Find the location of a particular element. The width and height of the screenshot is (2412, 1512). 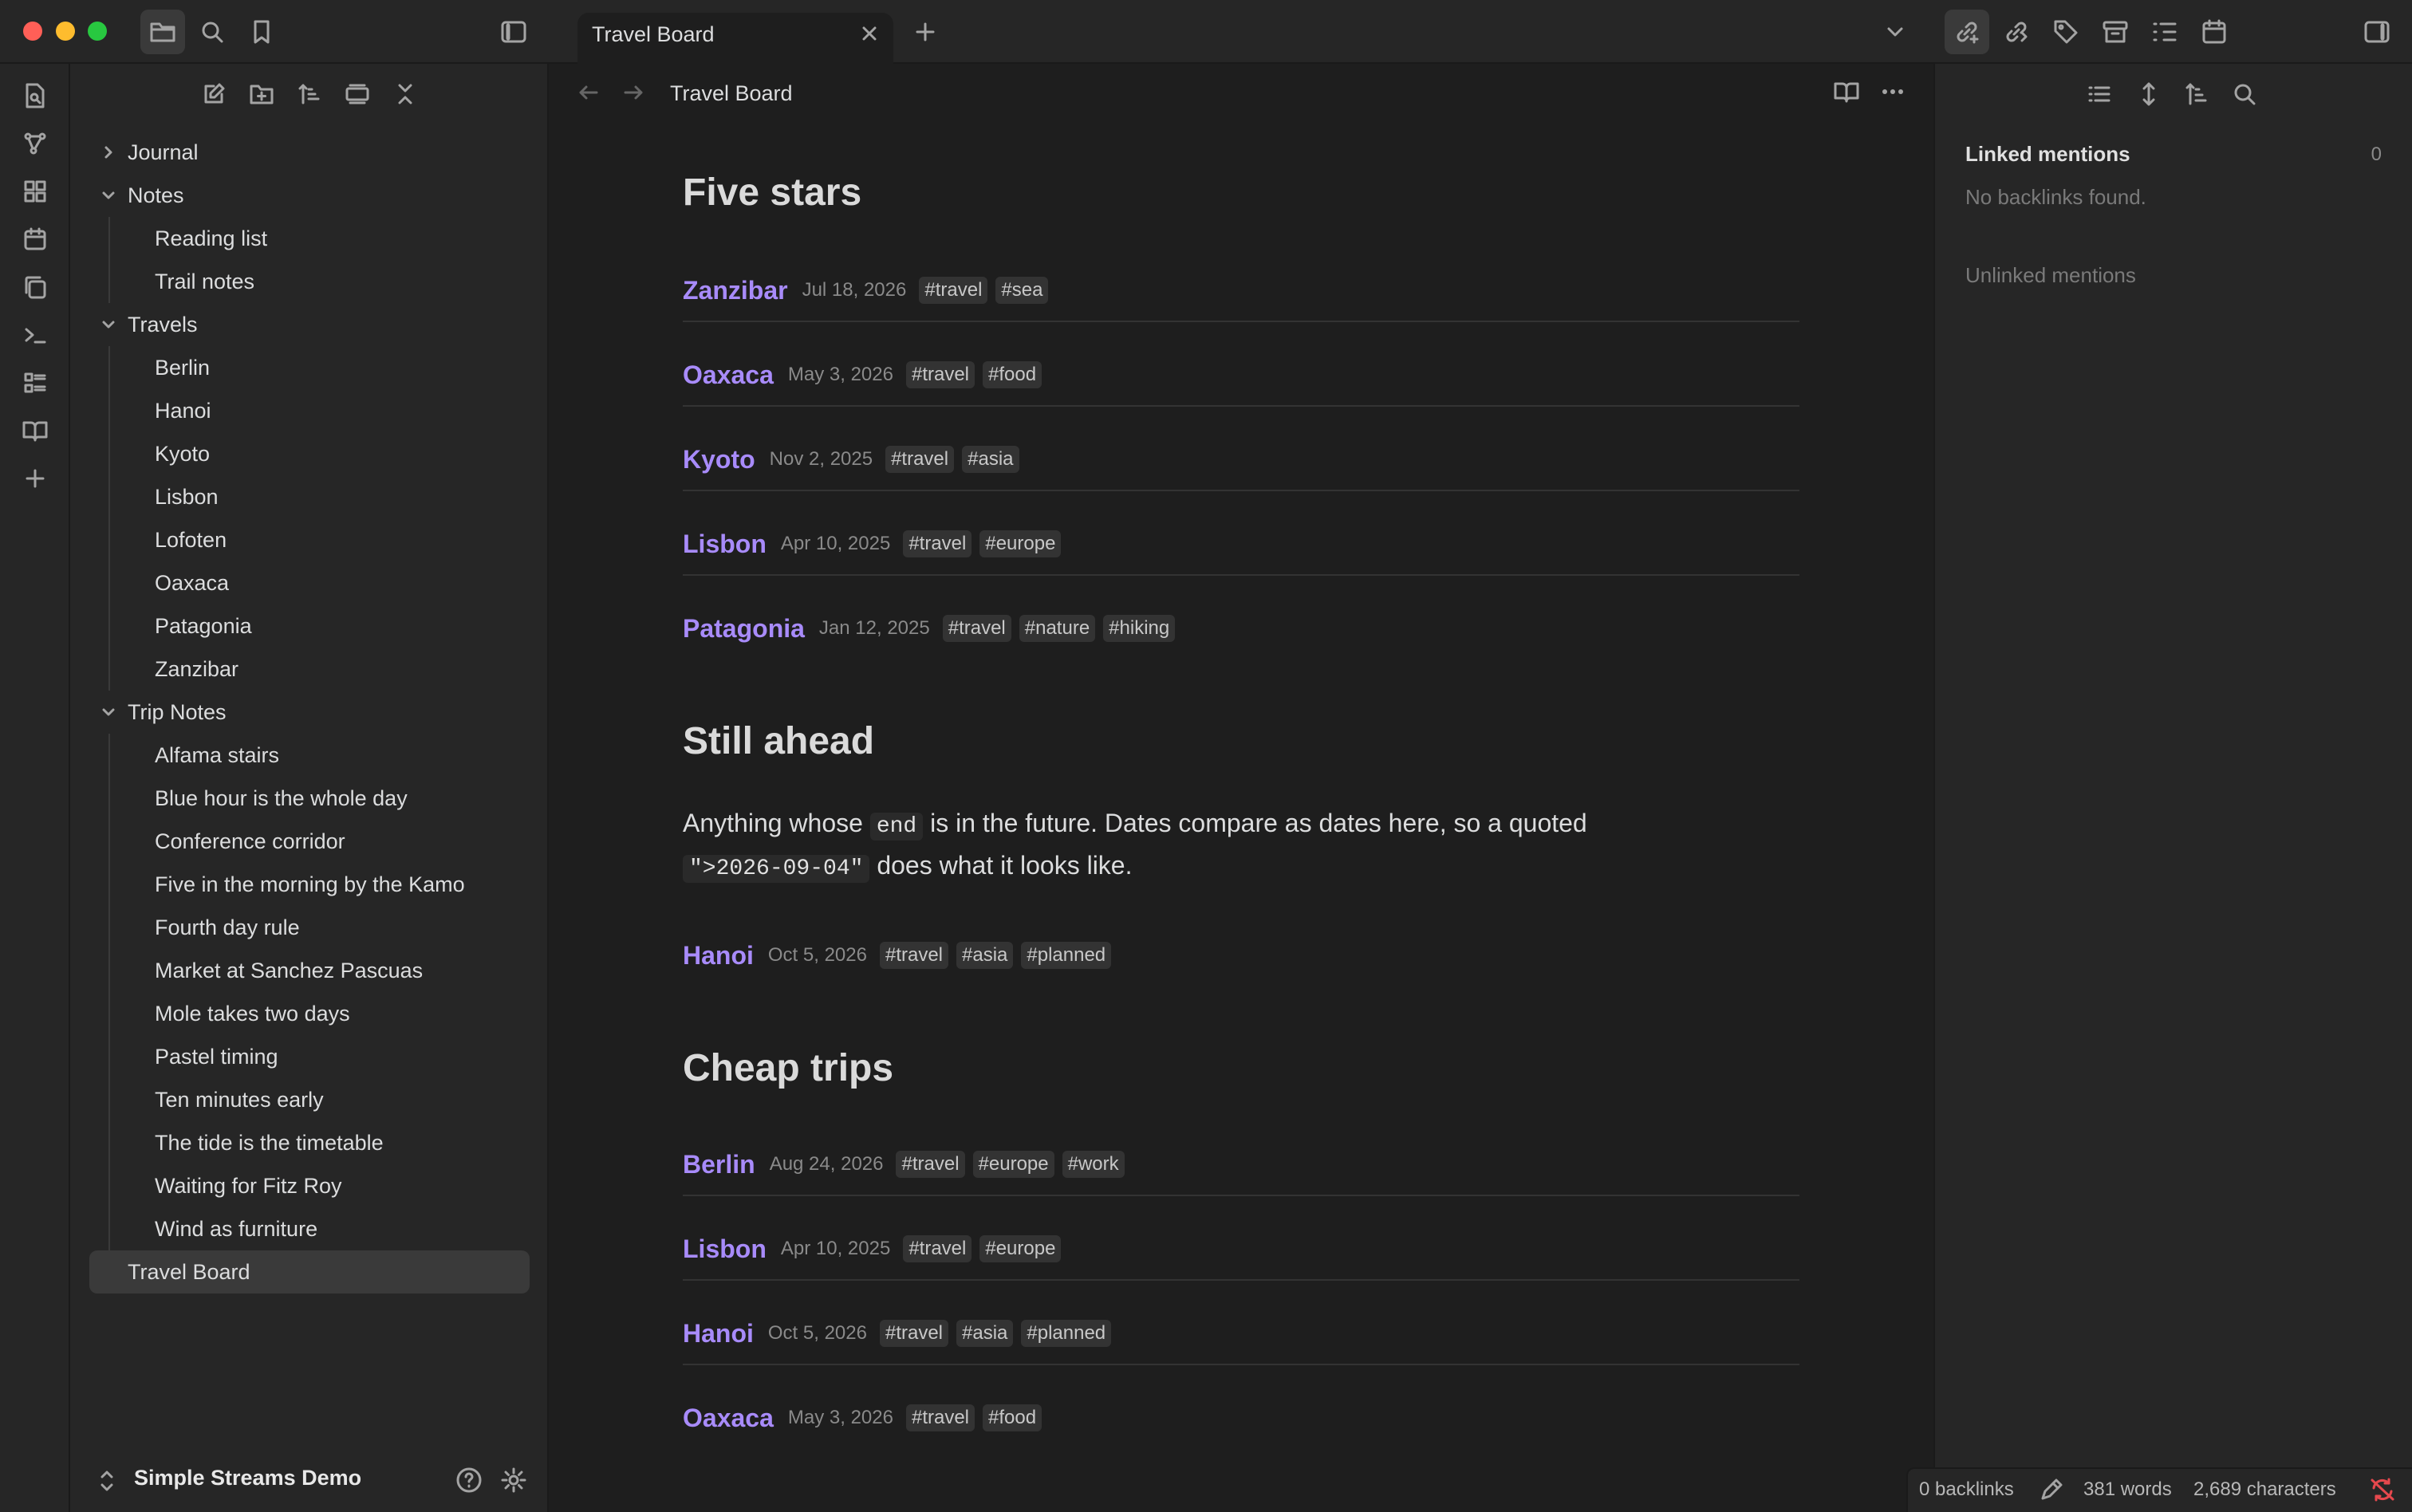

vault-name: Simple Streams Demo is located at coordinates (248, 1478).